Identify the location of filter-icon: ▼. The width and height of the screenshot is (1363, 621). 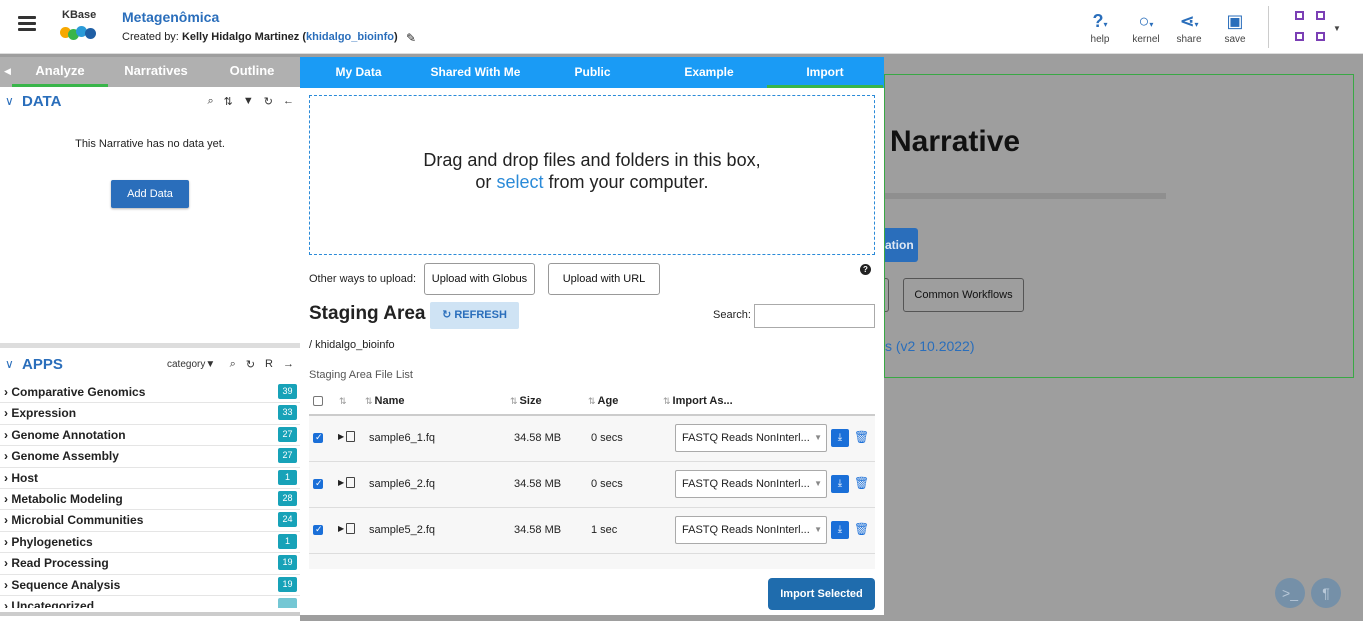
(248, 101).